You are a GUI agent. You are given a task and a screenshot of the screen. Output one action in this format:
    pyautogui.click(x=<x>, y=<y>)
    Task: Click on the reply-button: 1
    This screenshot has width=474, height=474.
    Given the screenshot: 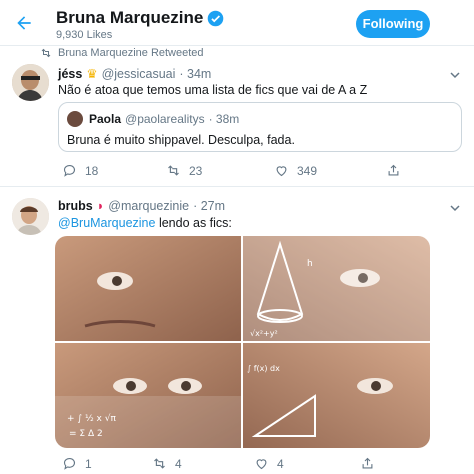 What is the action you would take?
    pyautogui.click(x=77, y=463)
    